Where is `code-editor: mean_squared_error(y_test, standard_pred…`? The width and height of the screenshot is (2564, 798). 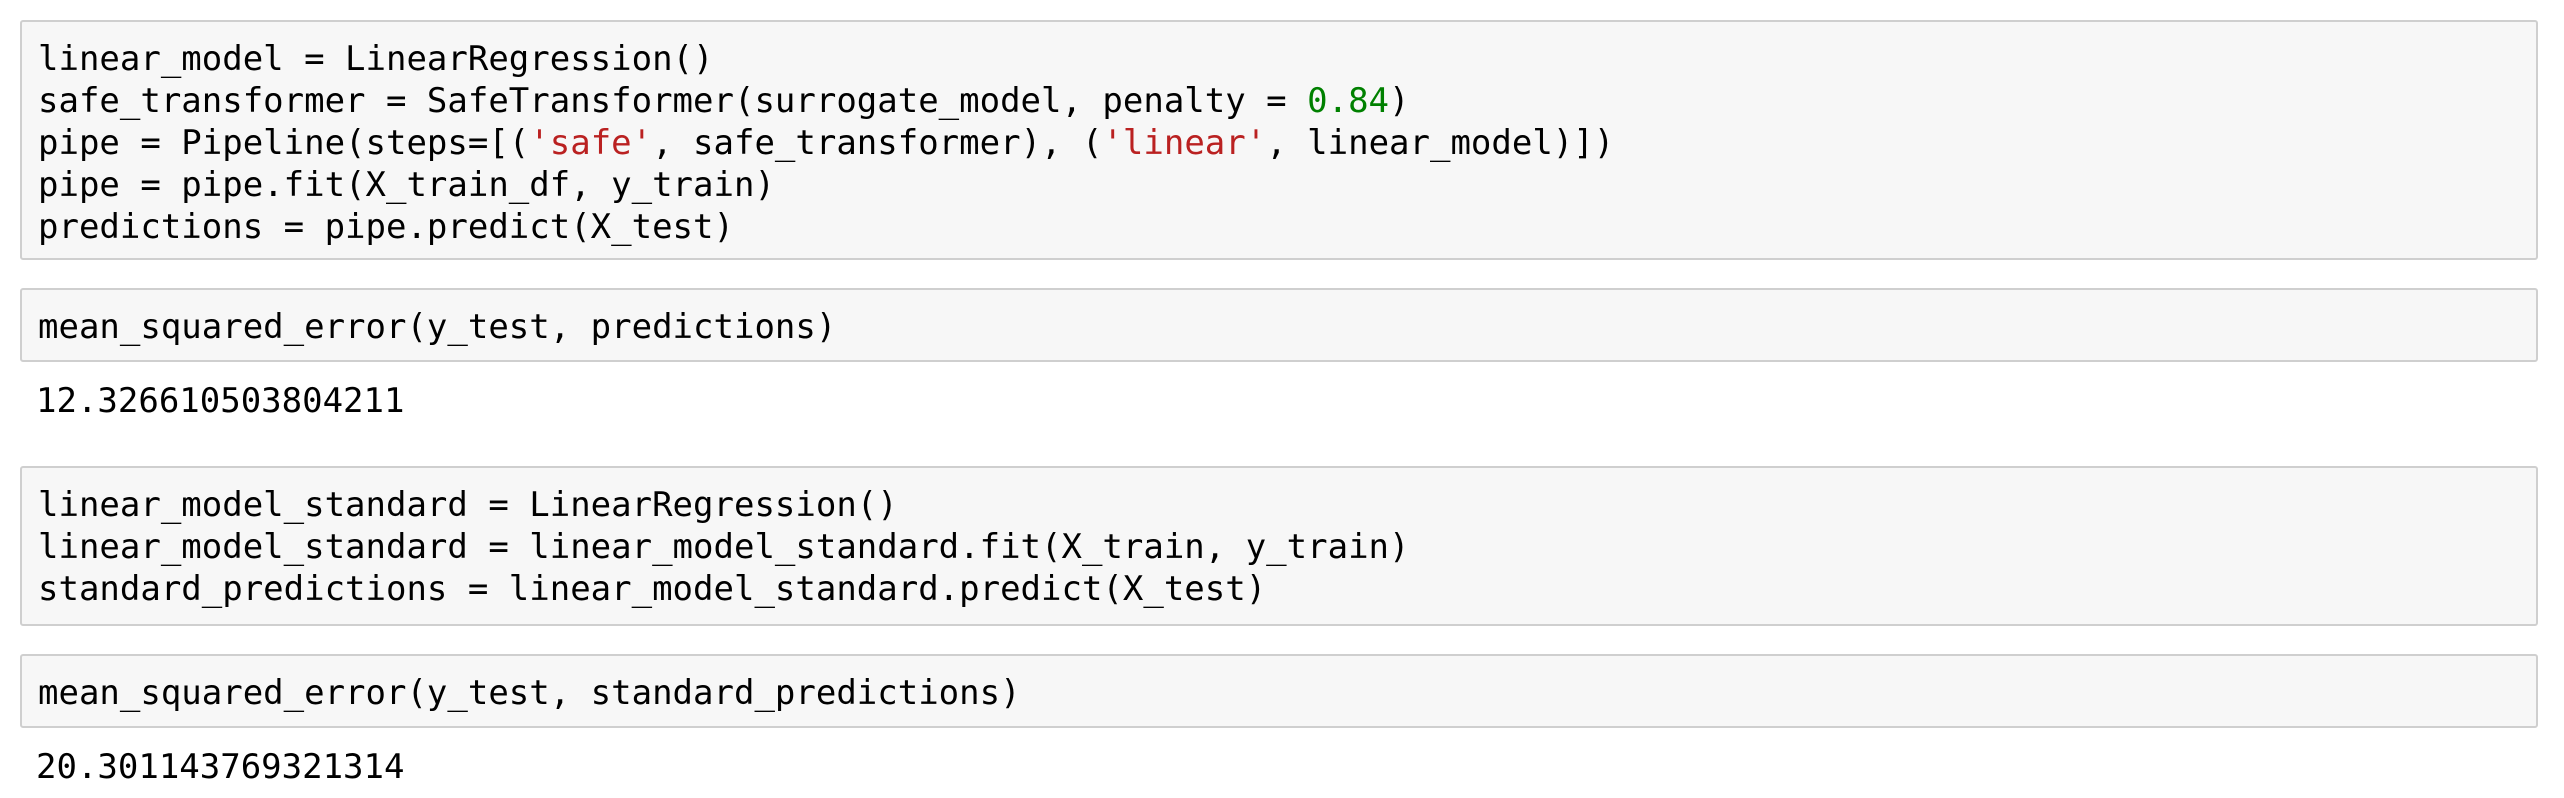
code-editor: mean_squared_error(y_test, standard_pred… is located at coordinates (529, 693).